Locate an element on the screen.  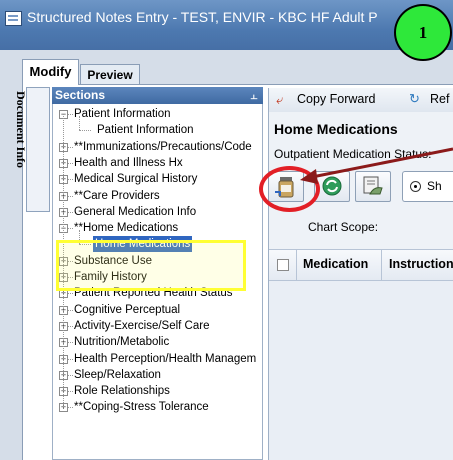
sections-header: Sections is located at coordinates (157, 95).